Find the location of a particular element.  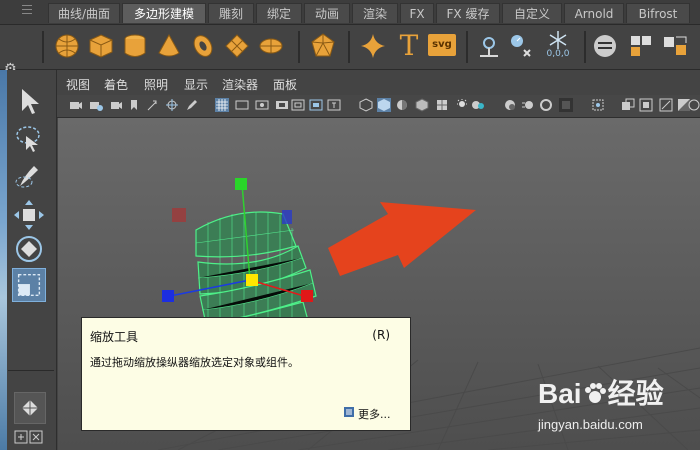

tab-sculpting: 雕刻 is located at coordinates (231, 13).